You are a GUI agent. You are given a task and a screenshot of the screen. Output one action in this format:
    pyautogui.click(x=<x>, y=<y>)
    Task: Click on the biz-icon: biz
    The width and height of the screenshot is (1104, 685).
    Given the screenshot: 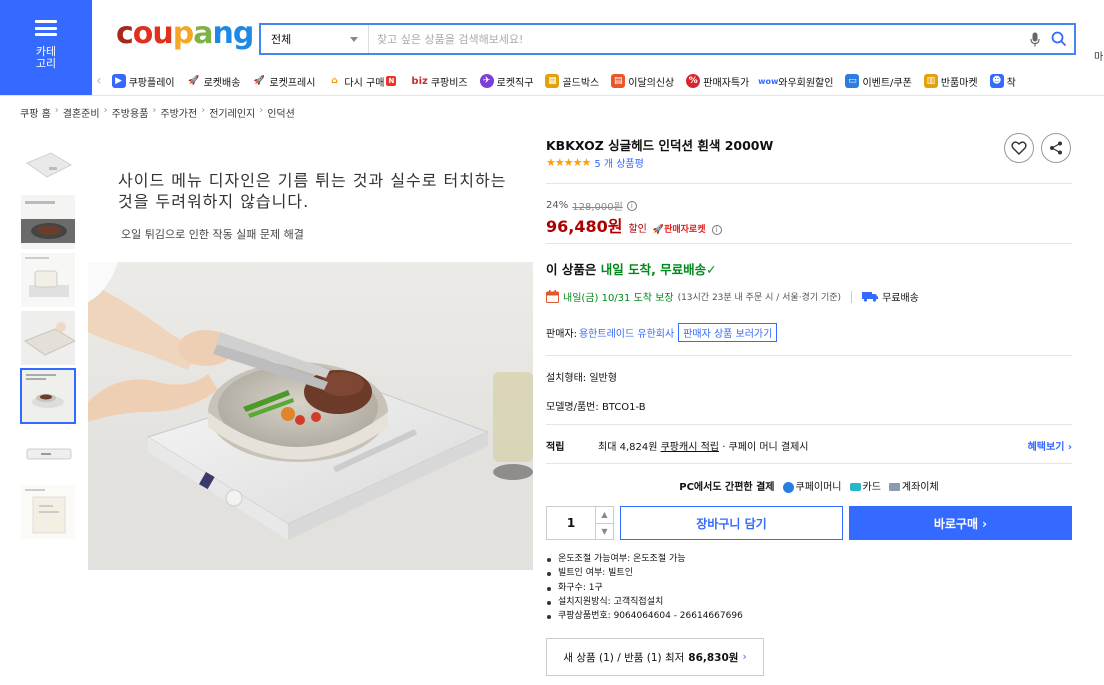 What is the action you would take?
    pyautogui.click(x=419, y=81)
    